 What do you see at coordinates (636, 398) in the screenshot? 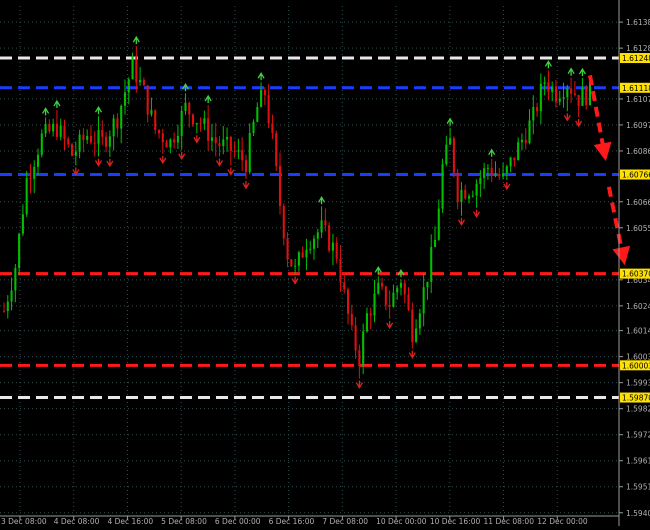
I see `level-label-text: 1.59870` at bounding box center [636, 398].